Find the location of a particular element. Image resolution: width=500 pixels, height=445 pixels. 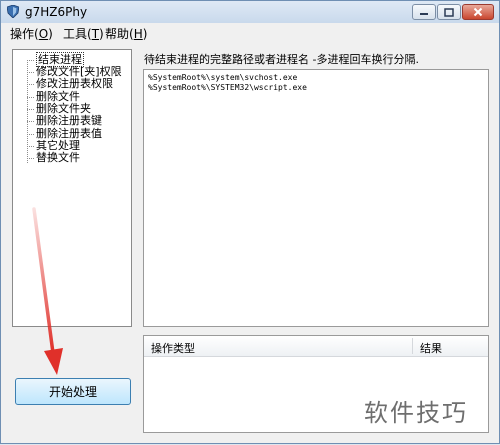

path-line: %SystemRoot%\SYSTEM32\wscript.exe is located at coordinates (227, 87).